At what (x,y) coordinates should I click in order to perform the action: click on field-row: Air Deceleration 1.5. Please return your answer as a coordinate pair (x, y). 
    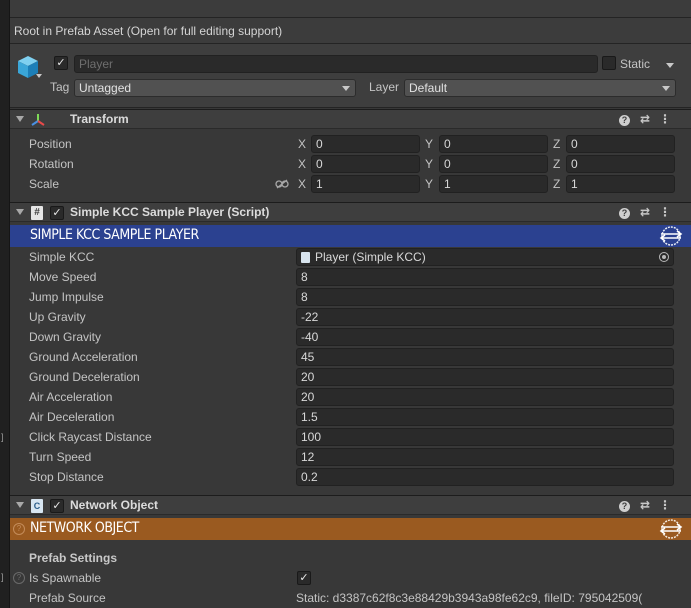
    Looking at the image, I should click on (350, 417).